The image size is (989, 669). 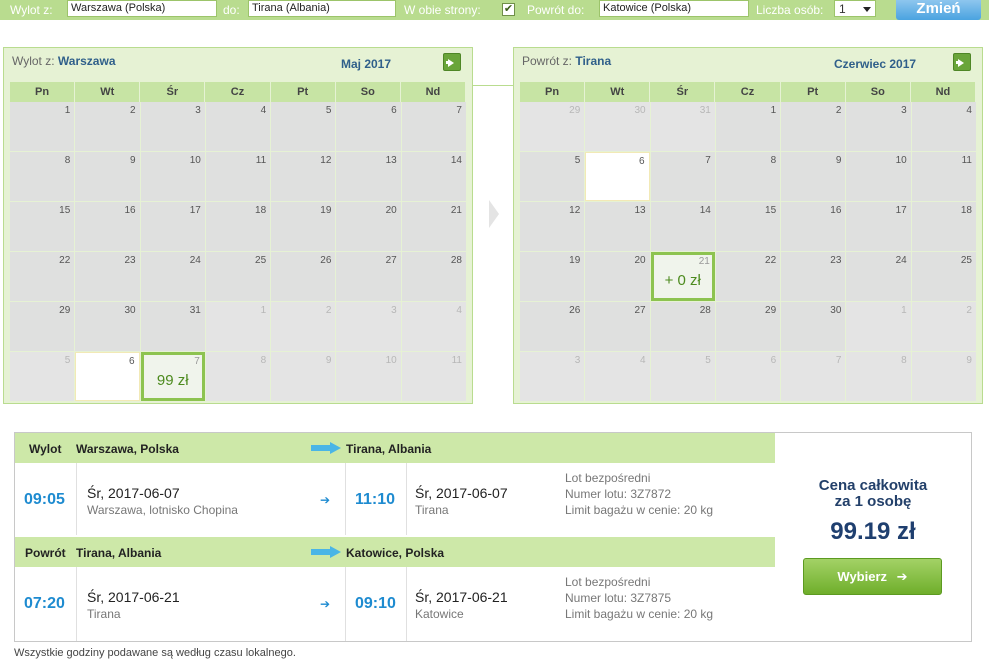 I want to click on day-number: 24, so click(x=195, y=260).